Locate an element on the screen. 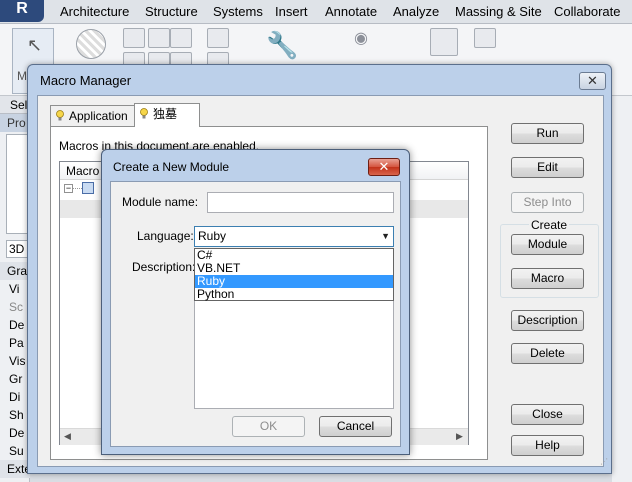  drawing-area-edge is located at coordinates (622, 289).